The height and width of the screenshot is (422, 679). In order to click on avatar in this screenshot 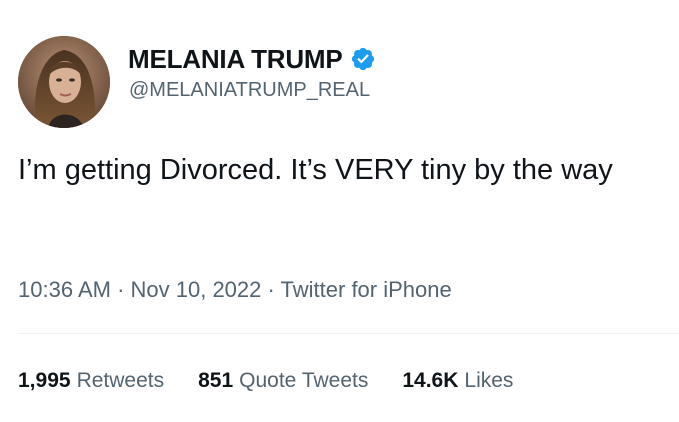, I will do `click(64, 82)`.